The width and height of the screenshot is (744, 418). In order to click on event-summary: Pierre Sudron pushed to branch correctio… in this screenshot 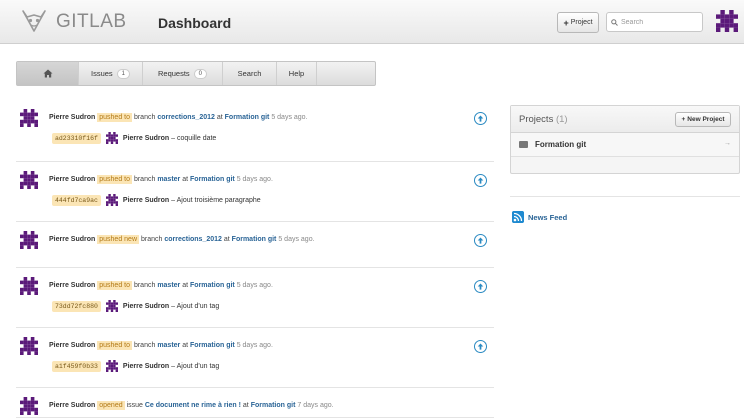, I will do `click(178, 117)`.